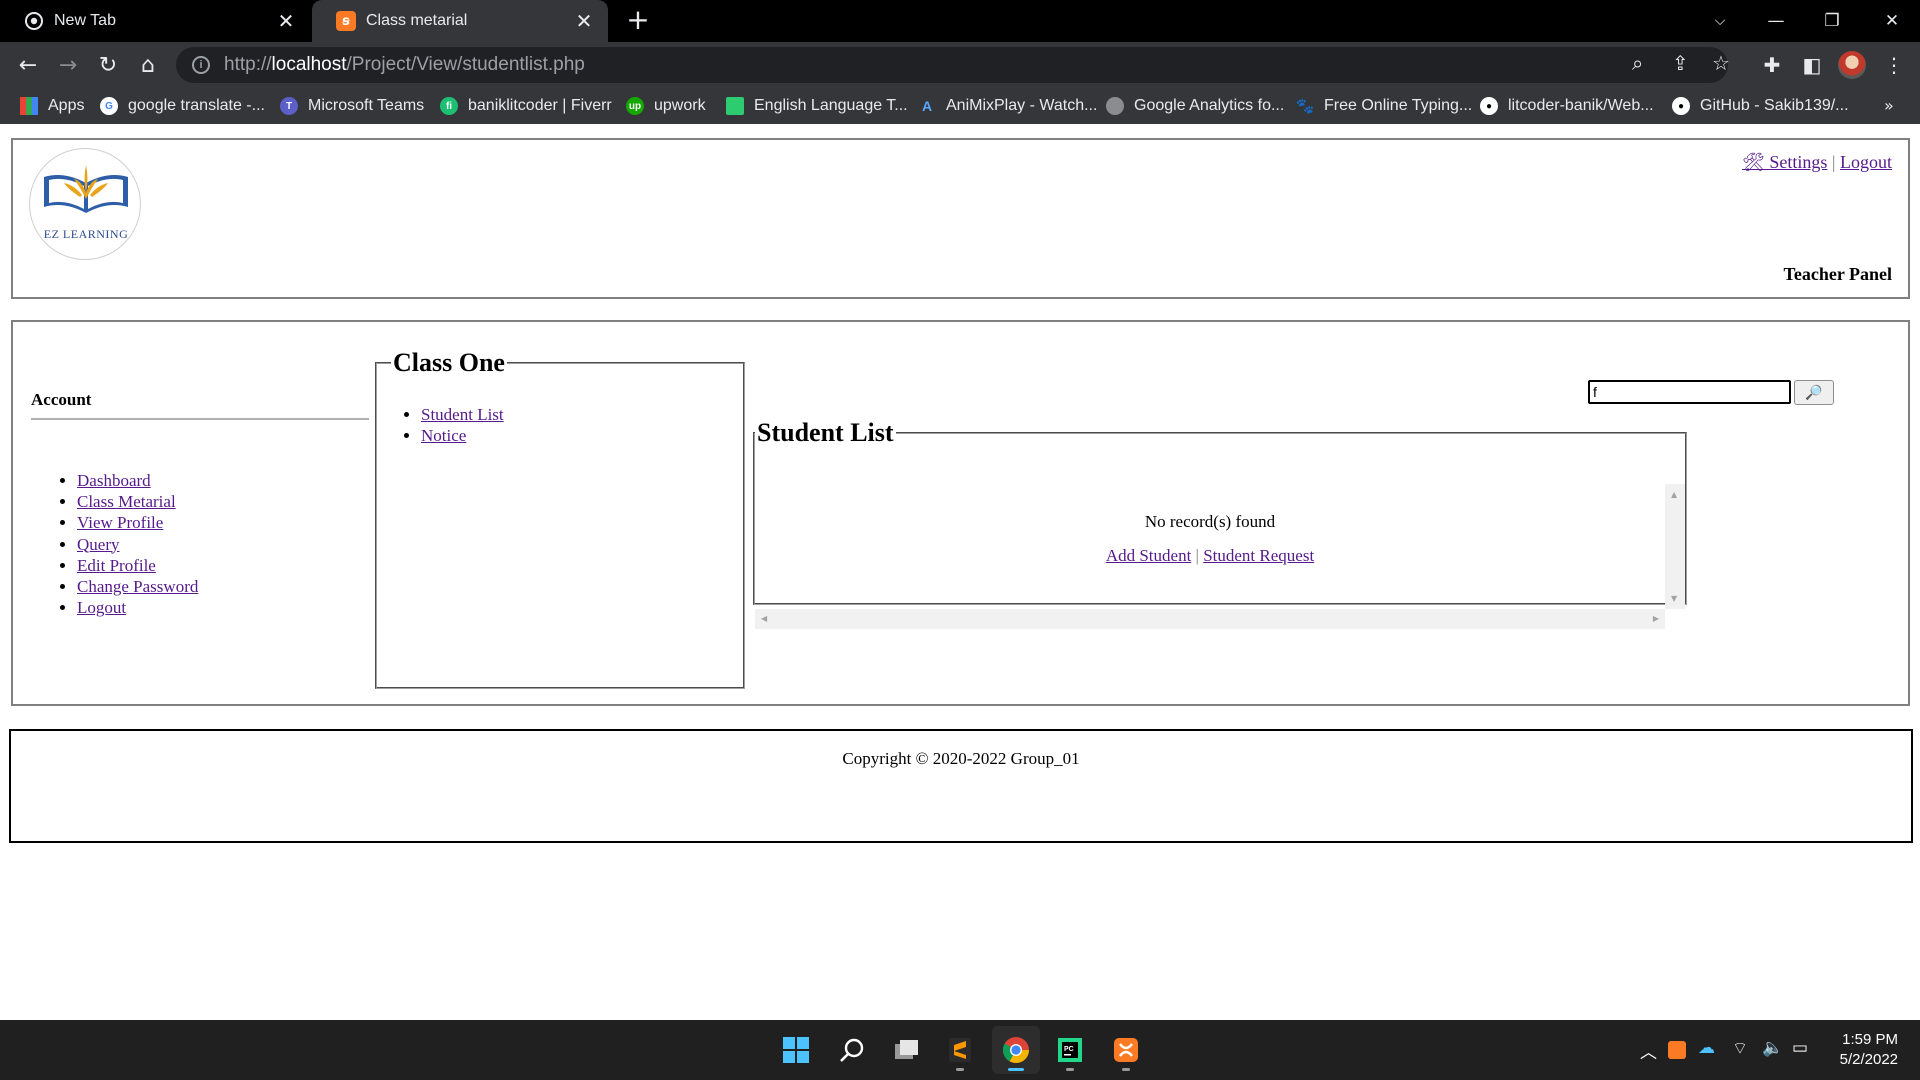 This screenshot has width=1920, height=1080. What do you see at coordinates (155, 21) in the screenshot?
I see `tab-new-tab: New Tab ✕` at bounding box center [155, 21].